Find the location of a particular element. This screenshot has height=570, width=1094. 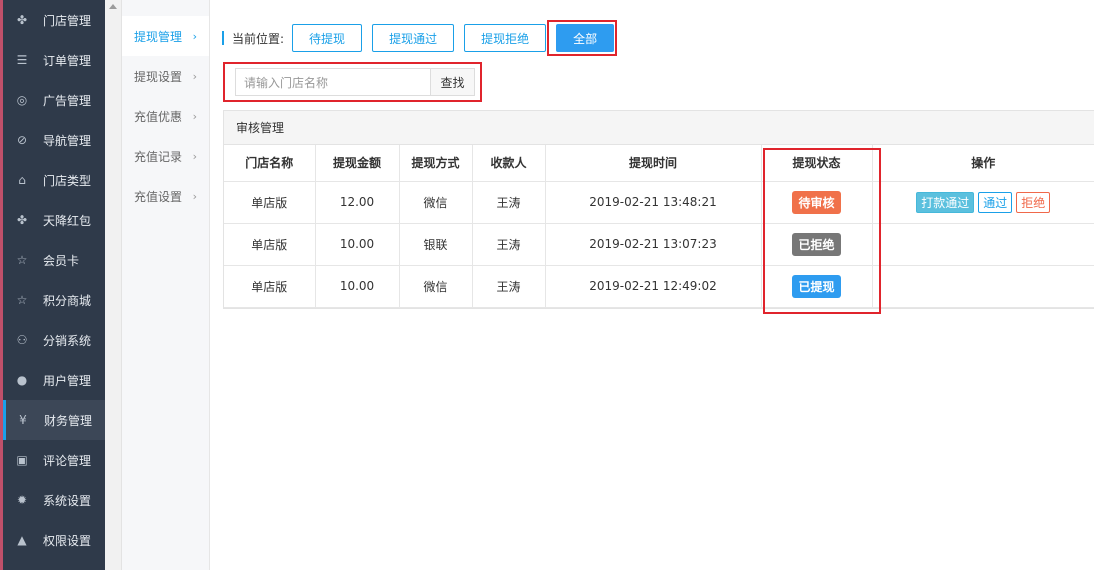

submenu-item-label: 充值设置 is located at coordinates (158, 196).